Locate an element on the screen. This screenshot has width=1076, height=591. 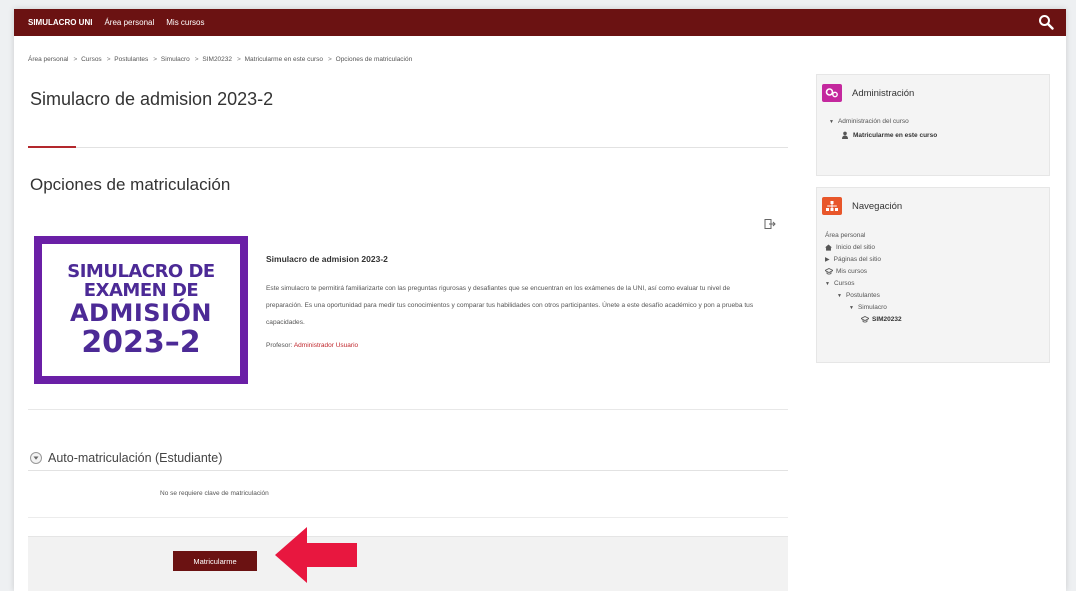
tree-item: ▼ Cursos is located at coordinates (840, 283).